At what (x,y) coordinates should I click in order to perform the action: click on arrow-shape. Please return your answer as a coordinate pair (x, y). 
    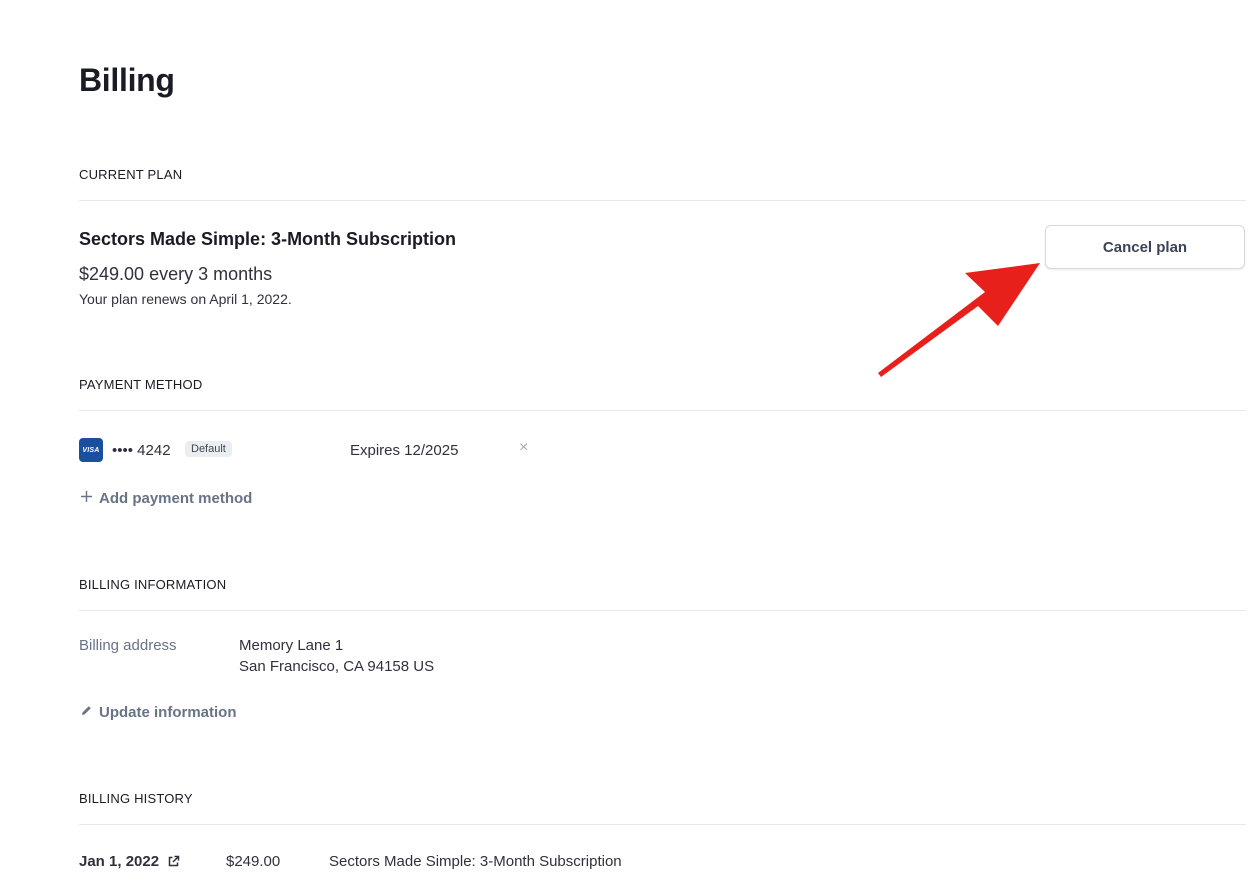
    Looking at the image, I should click on (959, 320).